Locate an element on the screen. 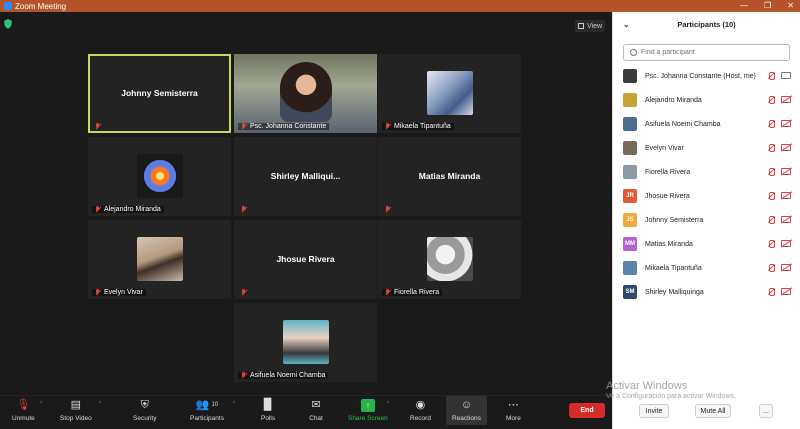  maximize-icon: ❐ is located at coordinates (767, 6).